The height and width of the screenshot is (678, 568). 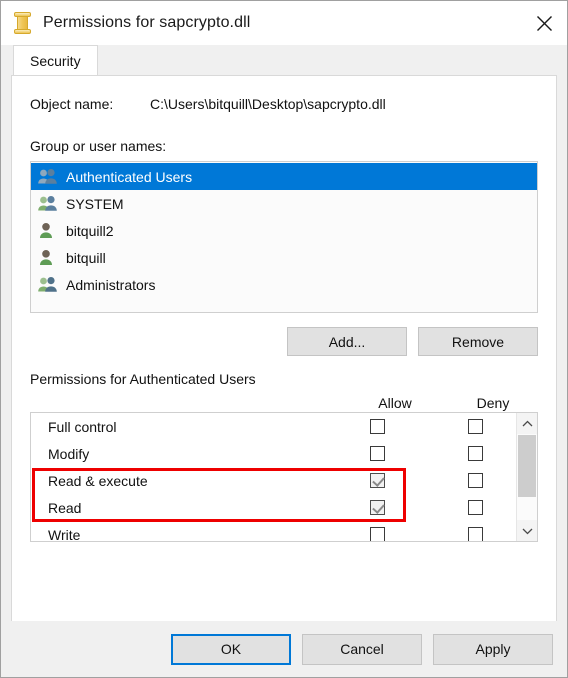 What do you see at coordinates (284, 60) in the screenshot?
I see `tab-strip: Security` at bounding box center [284, 60].